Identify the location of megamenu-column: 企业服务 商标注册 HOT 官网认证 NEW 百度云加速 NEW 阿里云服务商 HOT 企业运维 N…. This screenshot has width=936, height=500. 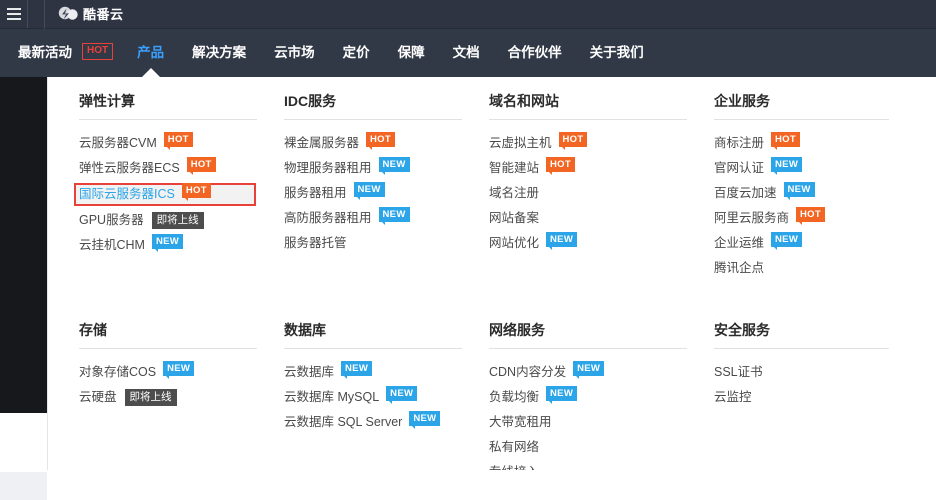
(814, 188).